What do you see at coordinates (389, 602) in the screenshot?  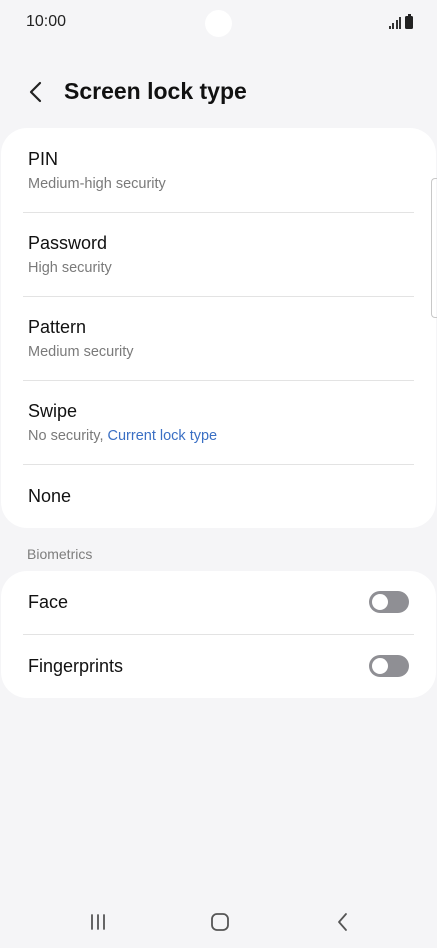 I see `face-toggle` at bounding box center [389, 602].